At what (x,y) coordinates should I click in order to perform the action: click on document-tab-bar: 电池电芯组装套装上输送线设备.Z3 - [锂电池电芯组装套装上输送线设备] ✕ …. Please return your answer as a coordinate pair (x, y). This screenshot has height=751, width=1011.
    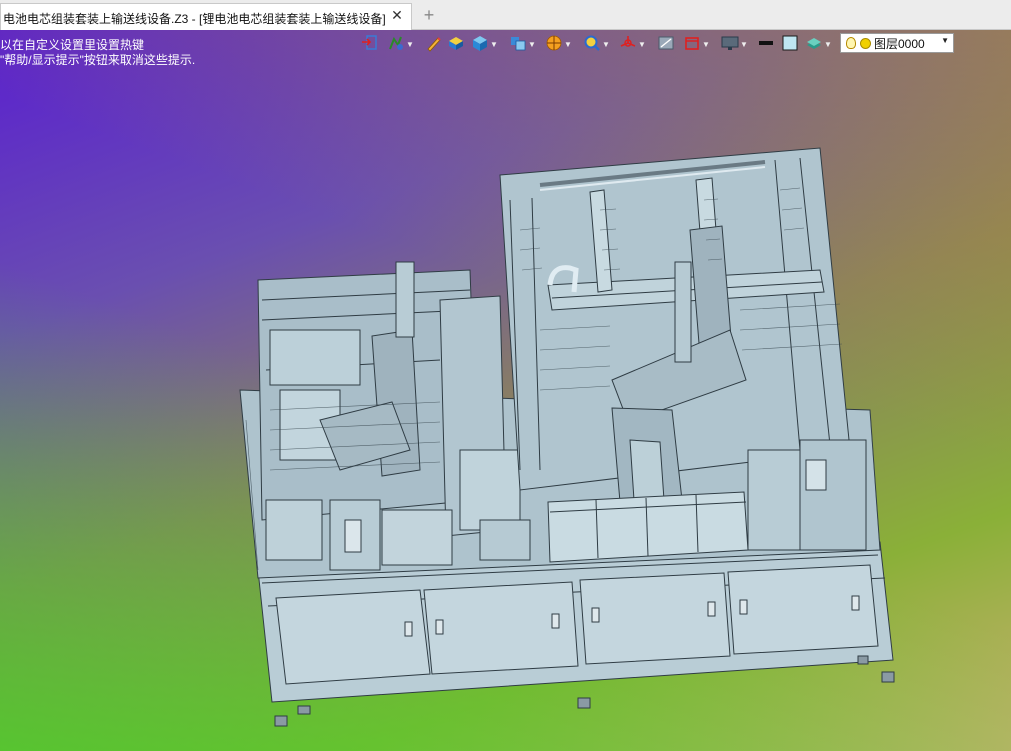
    Looking at the image, I should click on (505, 15).